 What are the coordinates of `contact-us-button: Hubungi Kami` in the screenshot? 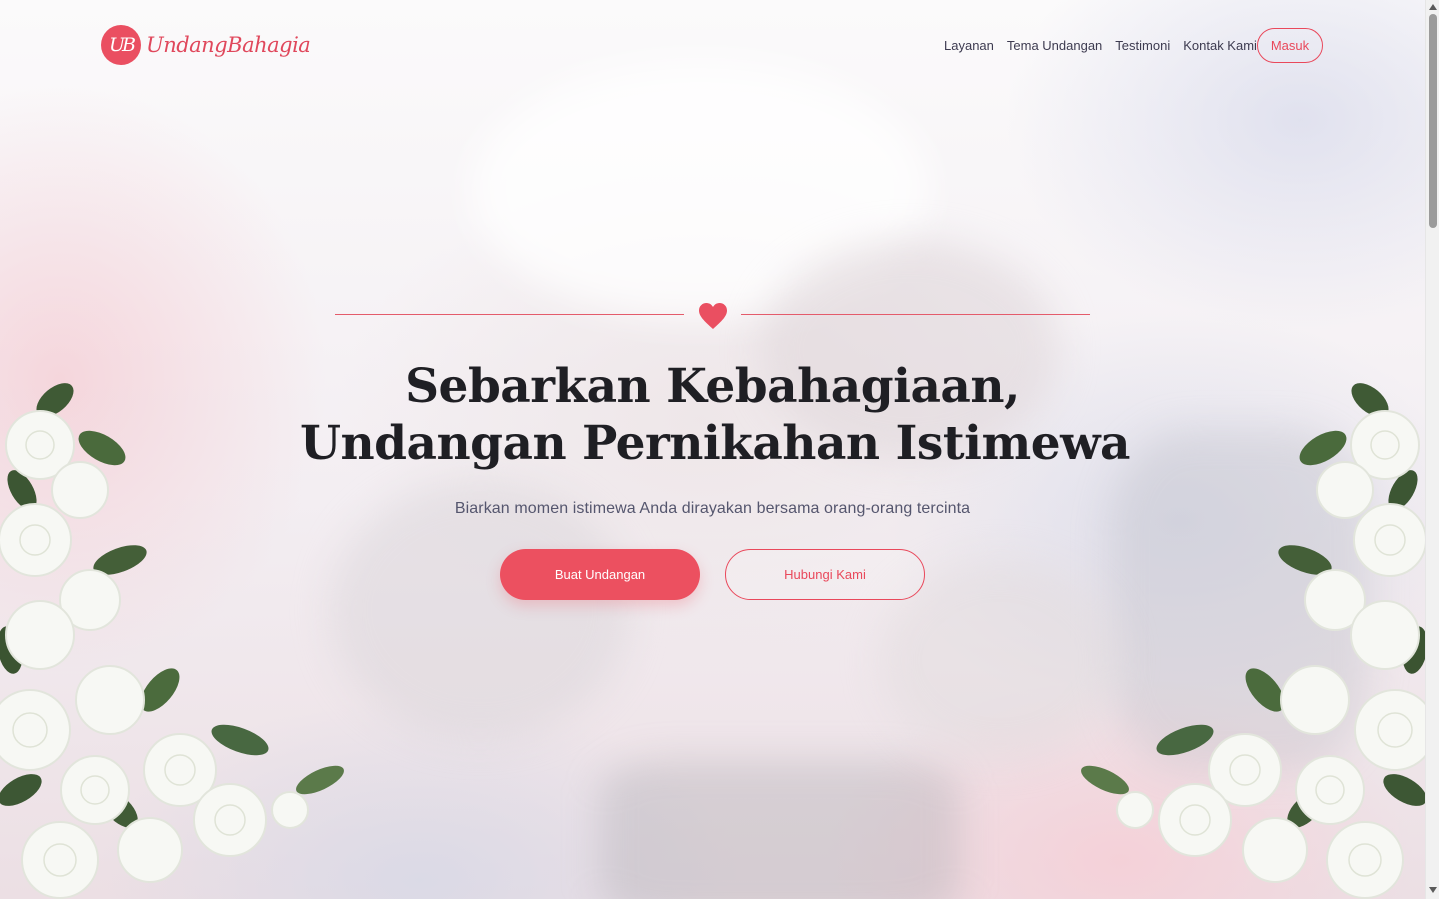 It's located at (825, 574).